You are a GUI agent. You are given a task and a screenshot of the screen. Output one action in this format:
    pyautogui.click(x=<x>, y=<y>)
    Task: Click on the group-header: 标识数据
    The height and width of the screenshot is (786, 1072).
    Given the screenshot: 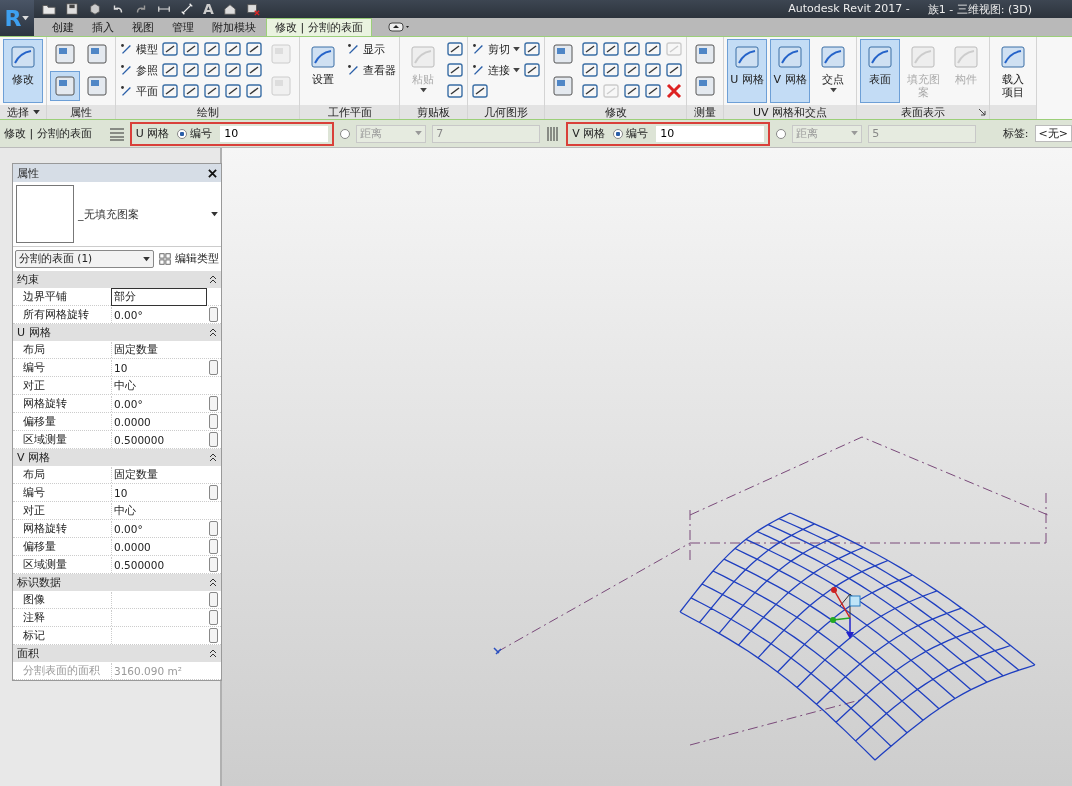 What is the action you would take?
    pyautogui.click(x=117, y=582)
    